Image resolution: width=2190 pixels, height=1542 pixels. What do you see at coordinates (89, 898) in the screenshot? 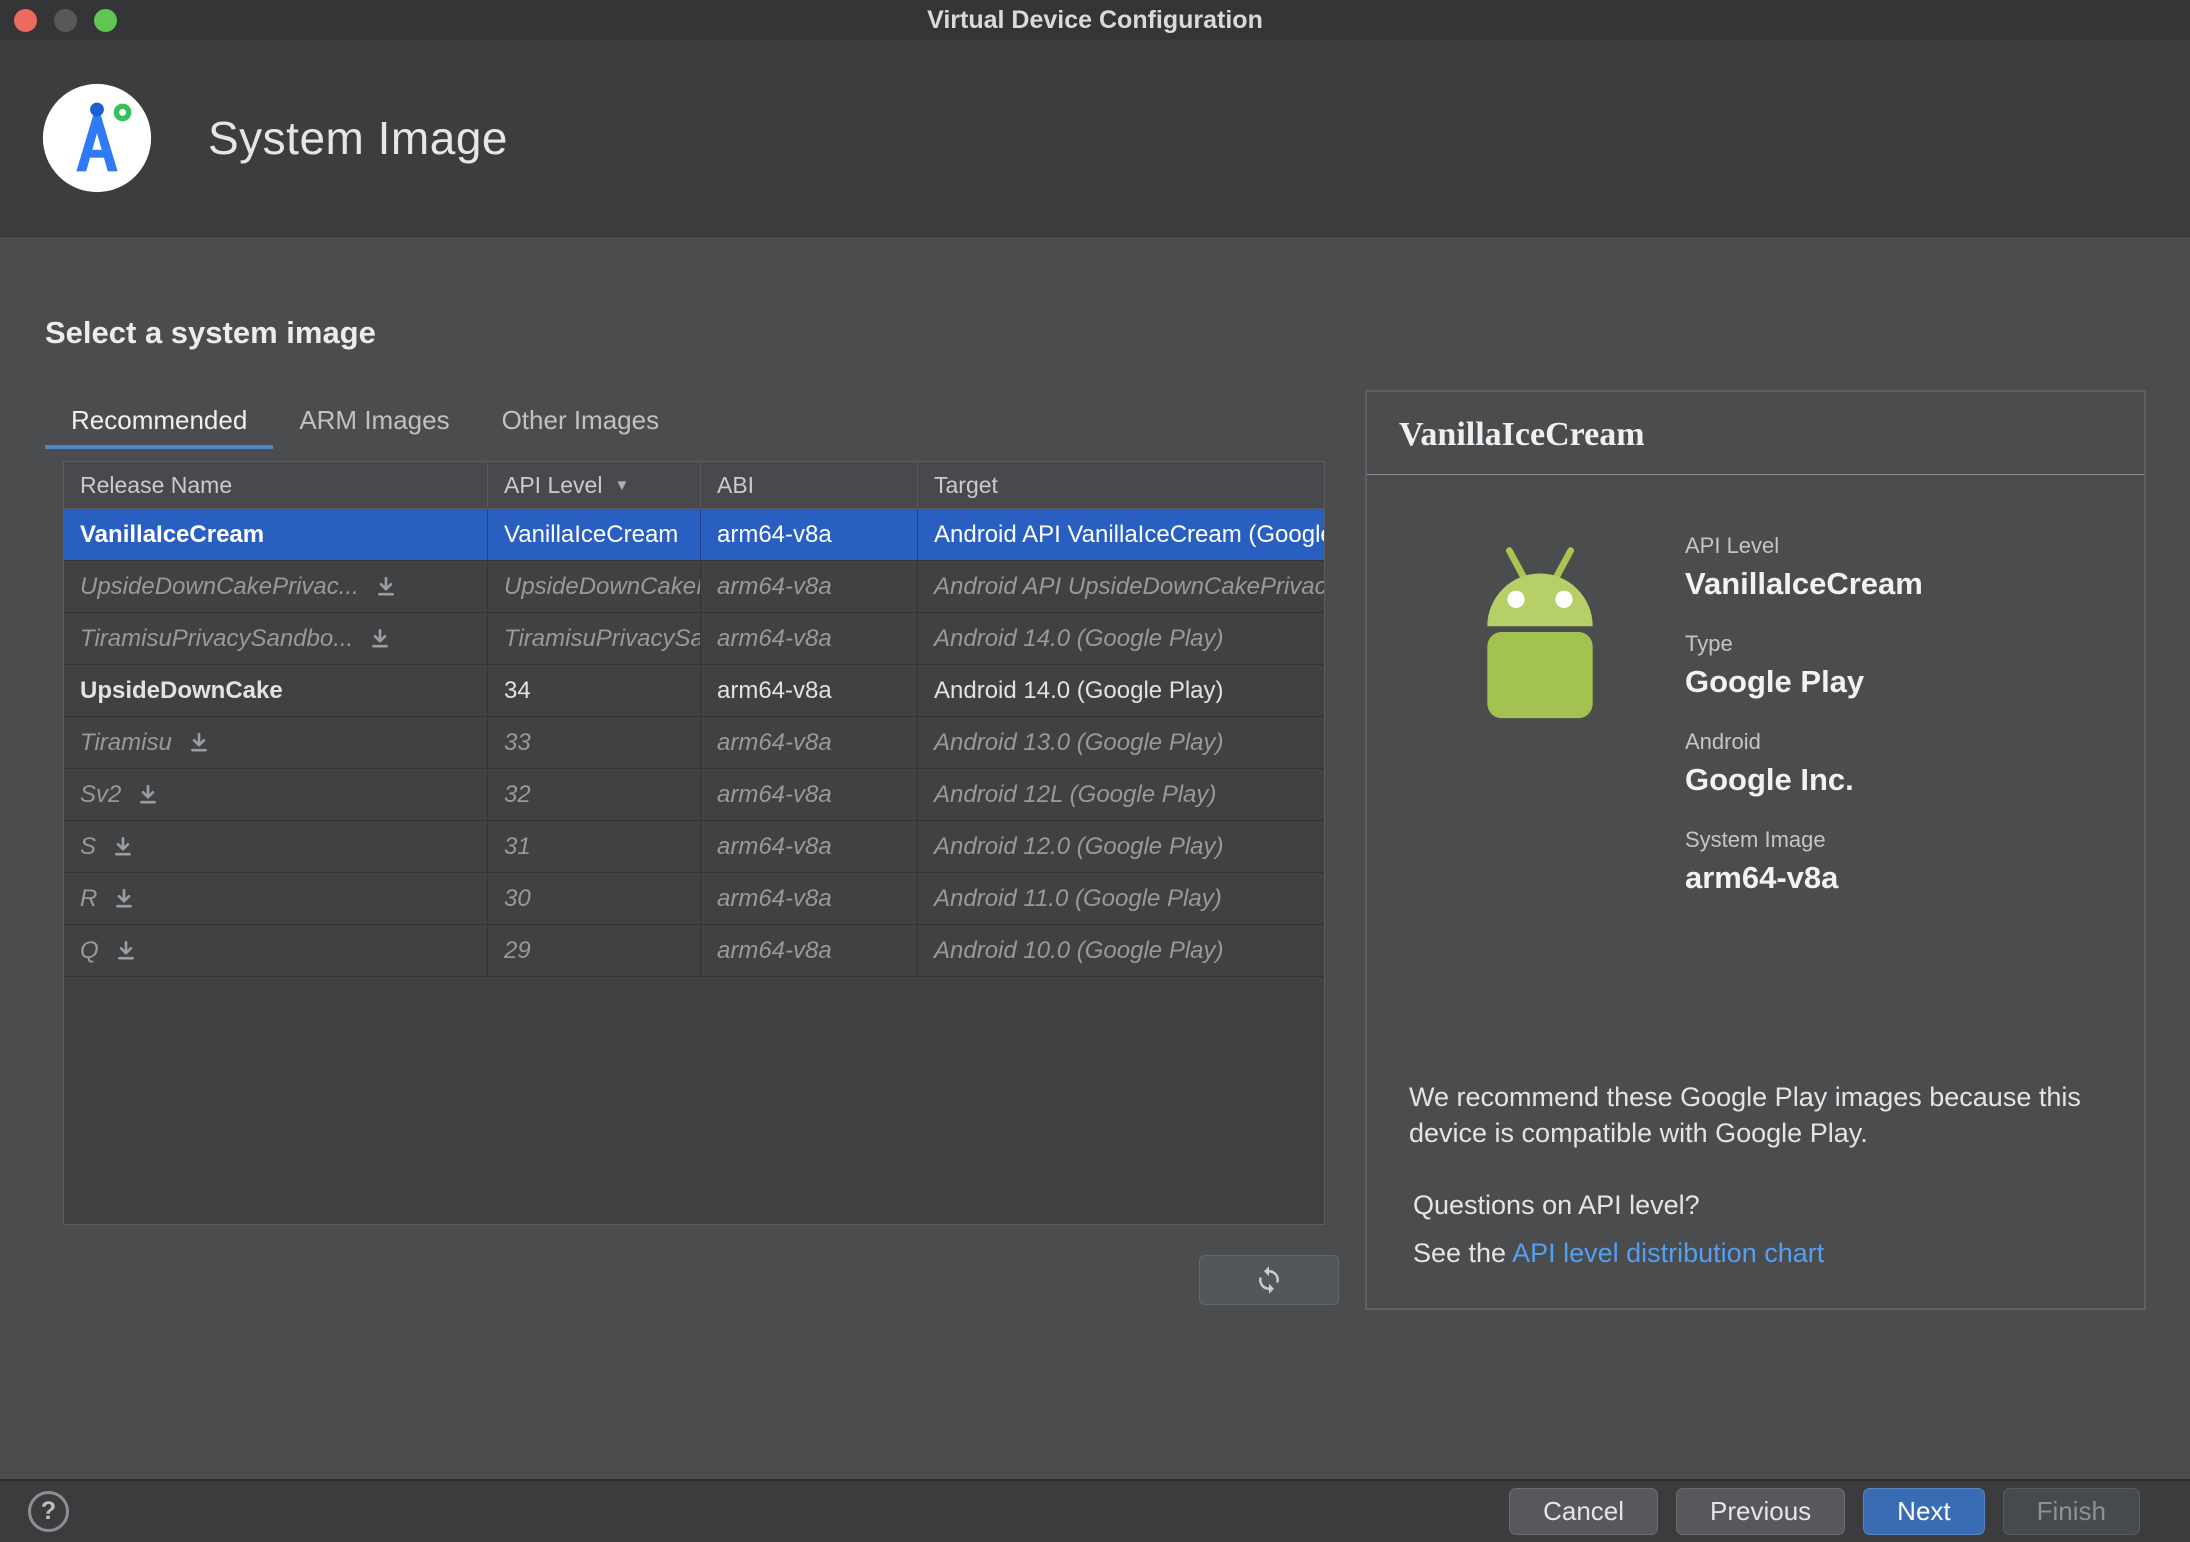
I see `release-name: R` at bounding box center [89, 898].